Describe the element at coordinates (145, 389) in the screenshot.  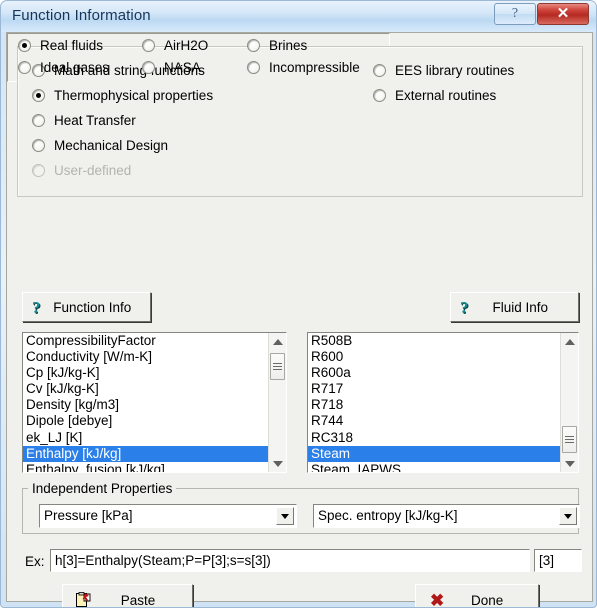
I see `list-item: Cv [kJ/kg-K]` at that location.